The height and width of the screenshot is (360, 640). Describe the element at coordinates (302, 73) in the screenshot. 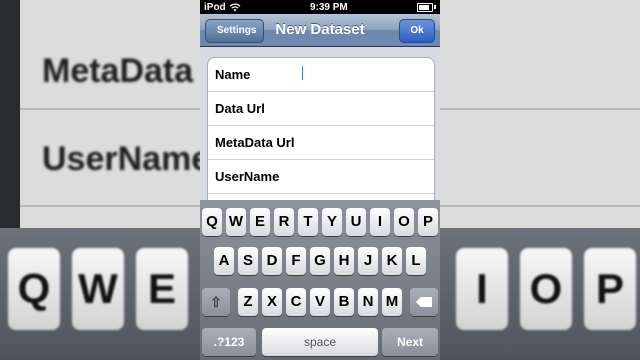

I see `text-cursor` at that location.